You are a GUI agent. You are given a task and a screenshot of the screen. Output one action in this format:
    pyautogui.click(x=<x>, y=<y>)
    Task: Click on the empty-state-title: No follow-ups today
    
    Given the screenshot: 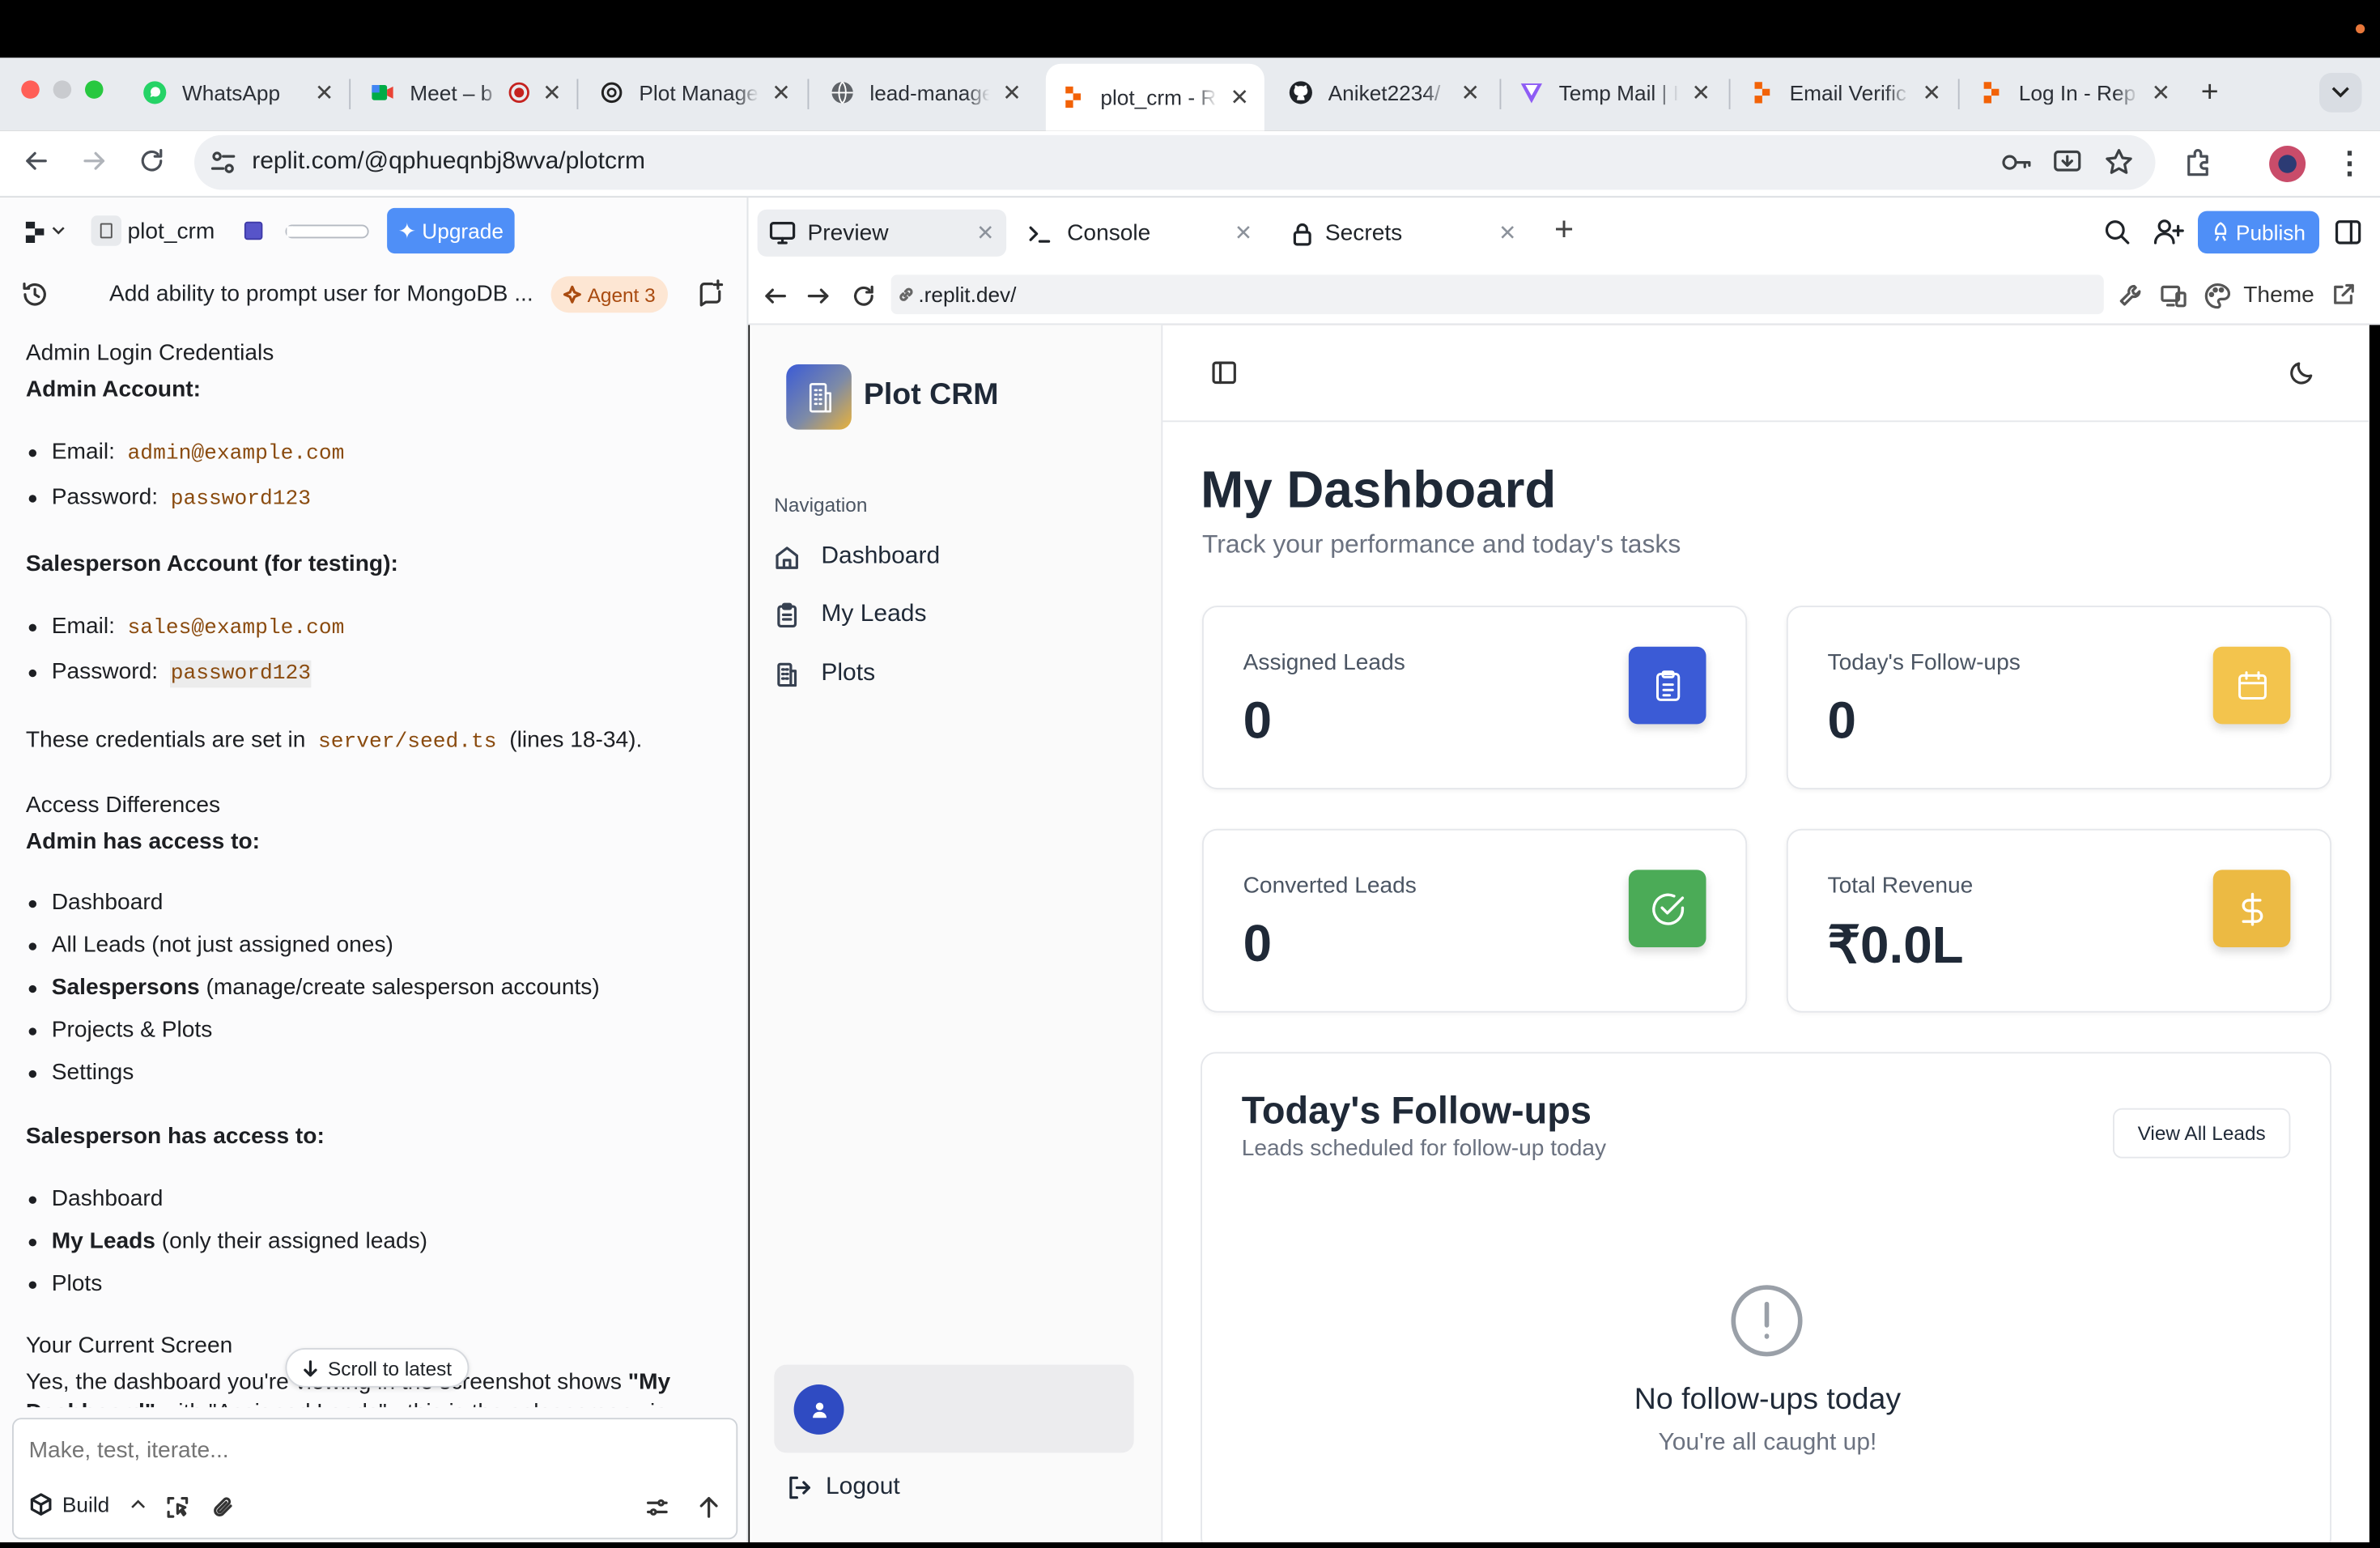 What is the action you would take?
    pyautogui.click(x=1768, y=1400)
    